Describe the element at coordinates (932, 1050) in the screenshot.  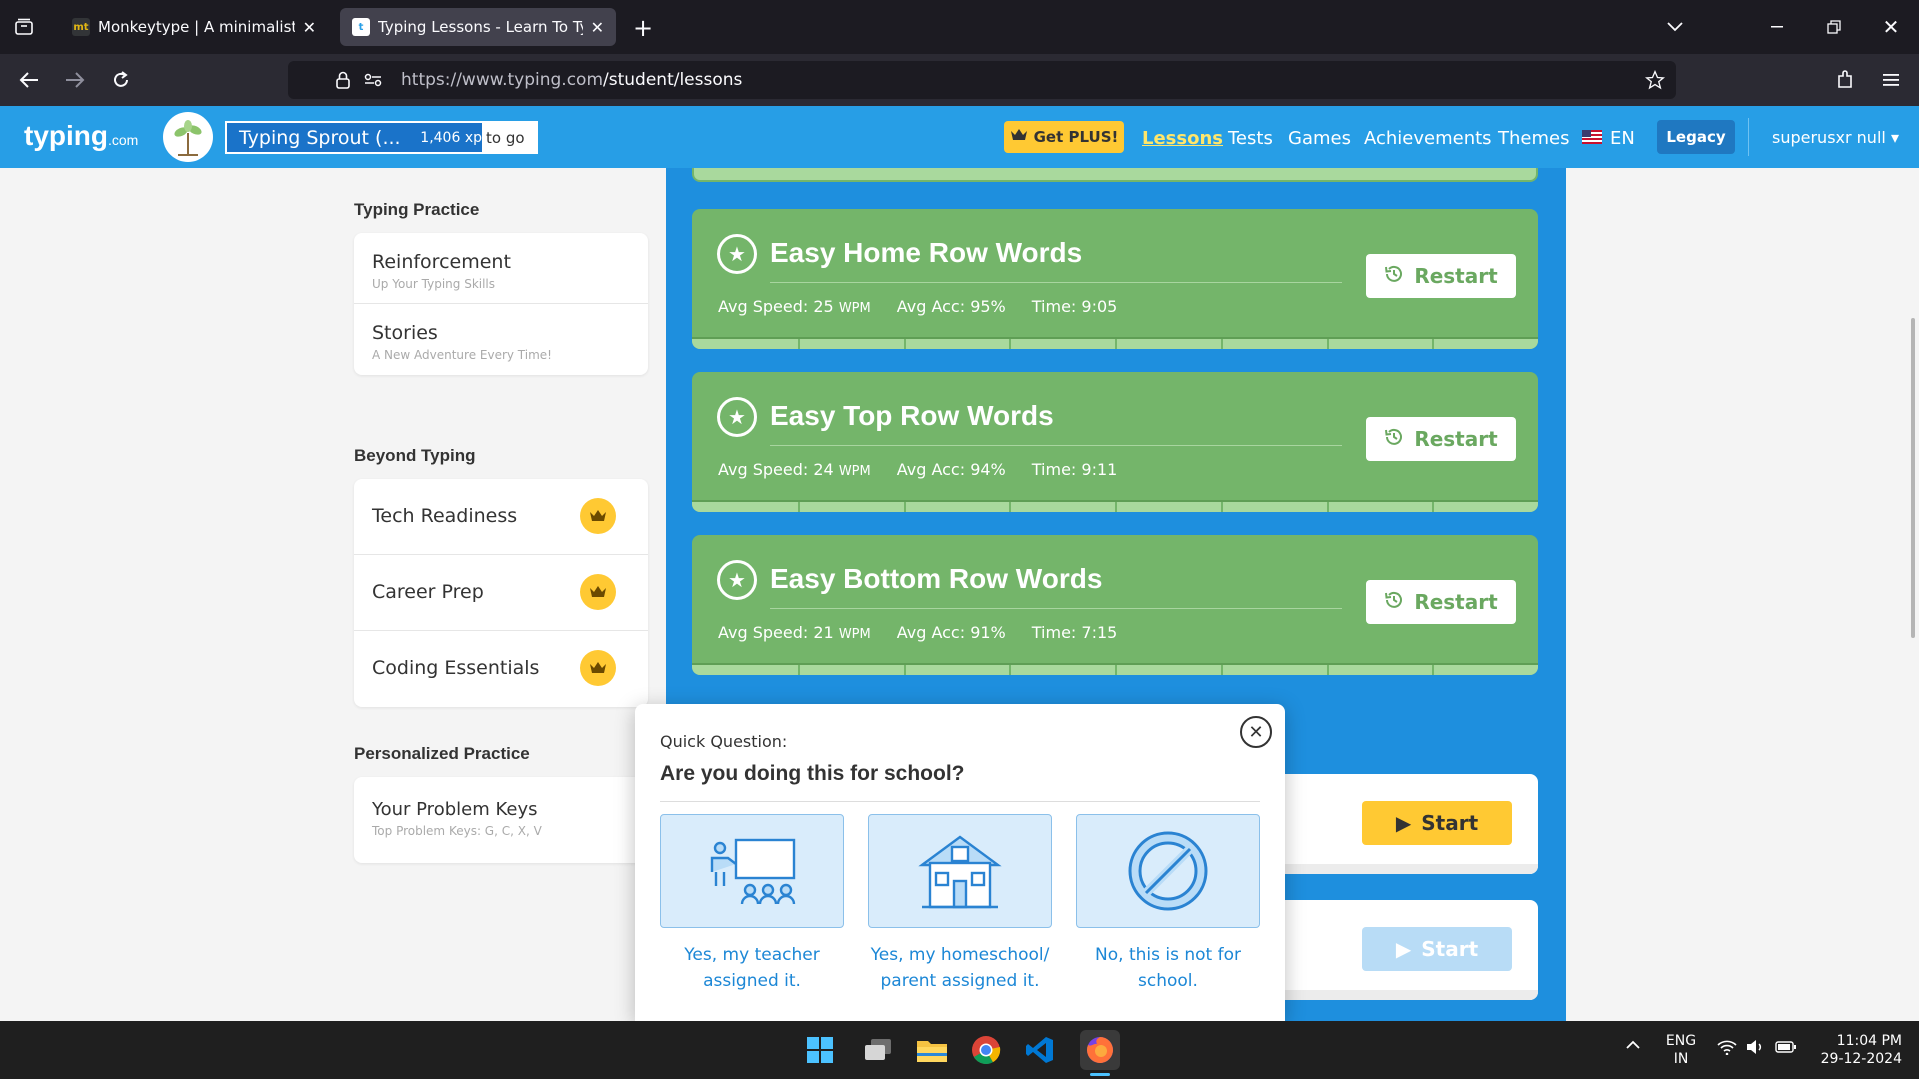
I see `file-explorer-icon` at that location.